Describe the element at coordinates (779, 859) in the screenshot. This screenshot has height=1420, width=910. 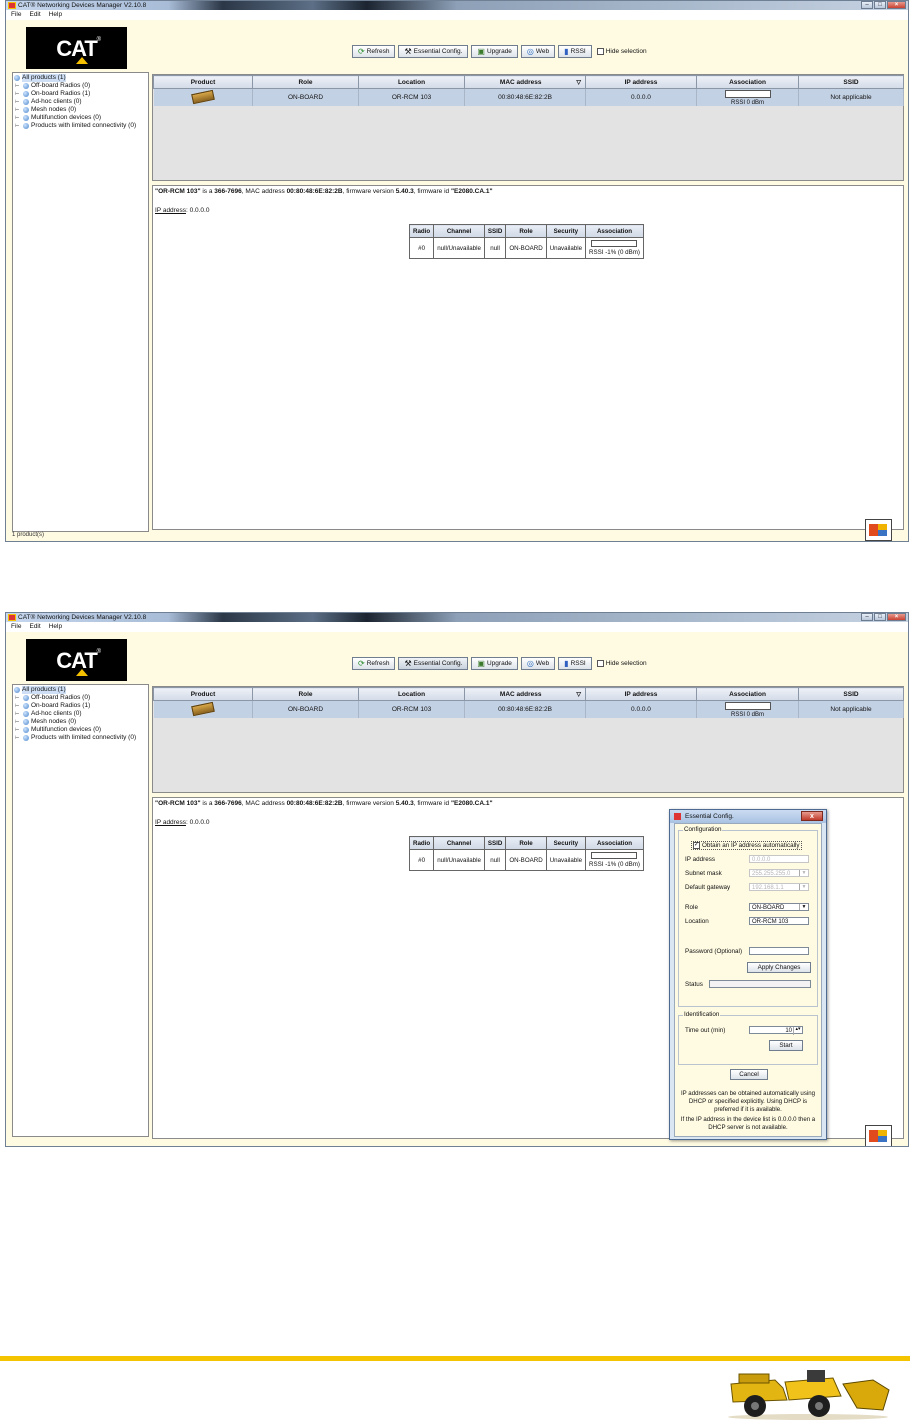
I see `ip-address-field: 0.0.0.0` at that location.